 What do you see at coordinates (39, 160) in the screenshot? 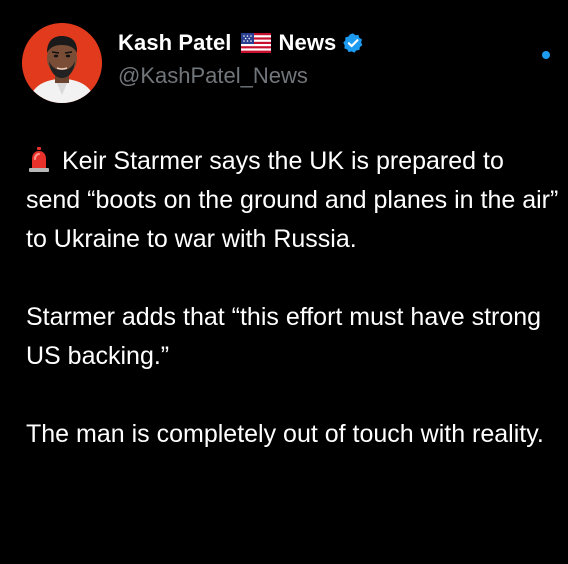
I see `siren-icon` at bounding box center [39, 160].